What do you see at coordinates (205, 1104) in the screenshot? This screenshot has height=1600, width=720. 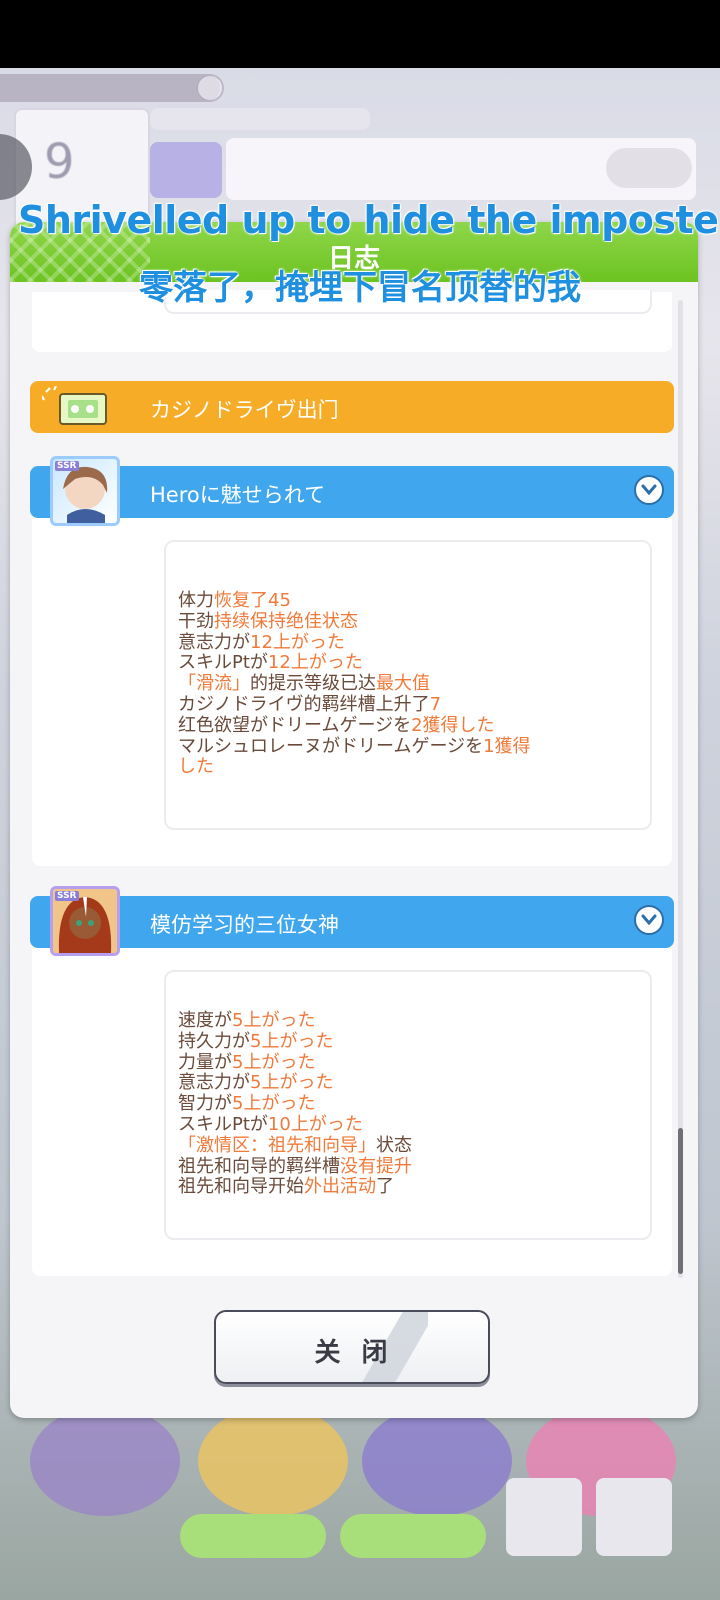 I see `log-text: 智力が` at bounding box center [205, 1104].